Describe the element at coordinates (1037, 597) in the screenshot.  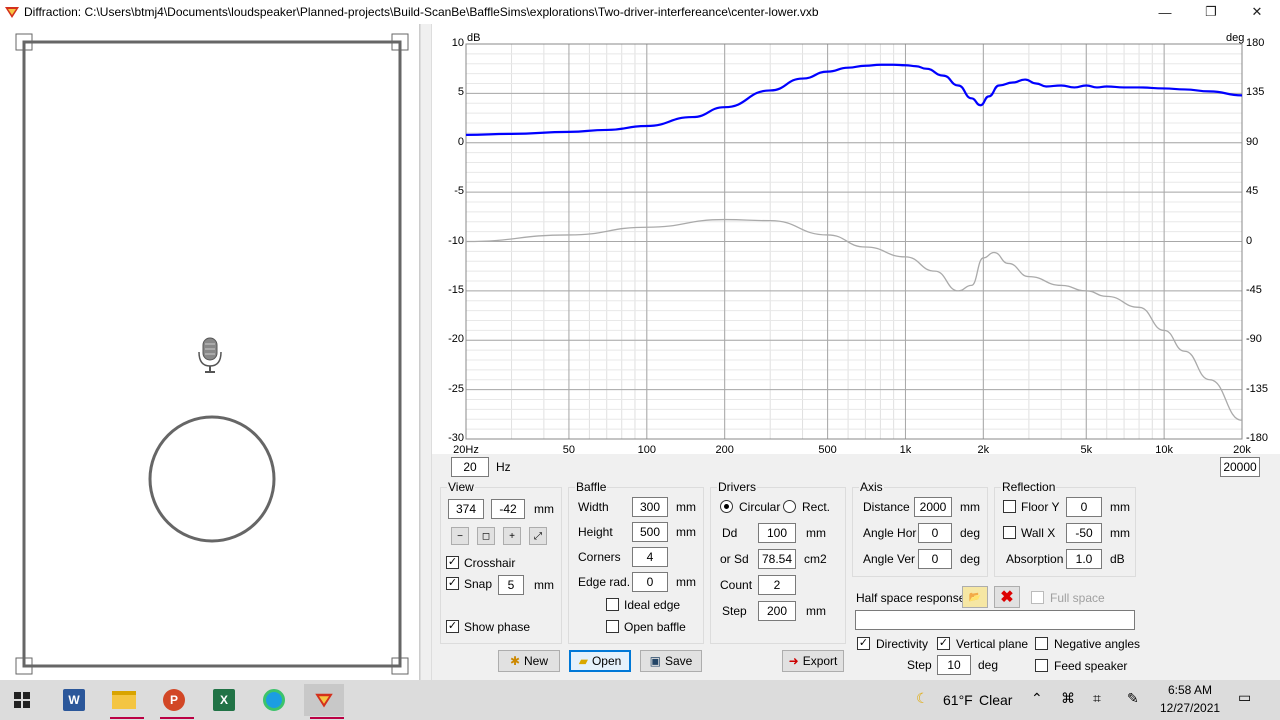
I see `full-space-checkbox` at that location.